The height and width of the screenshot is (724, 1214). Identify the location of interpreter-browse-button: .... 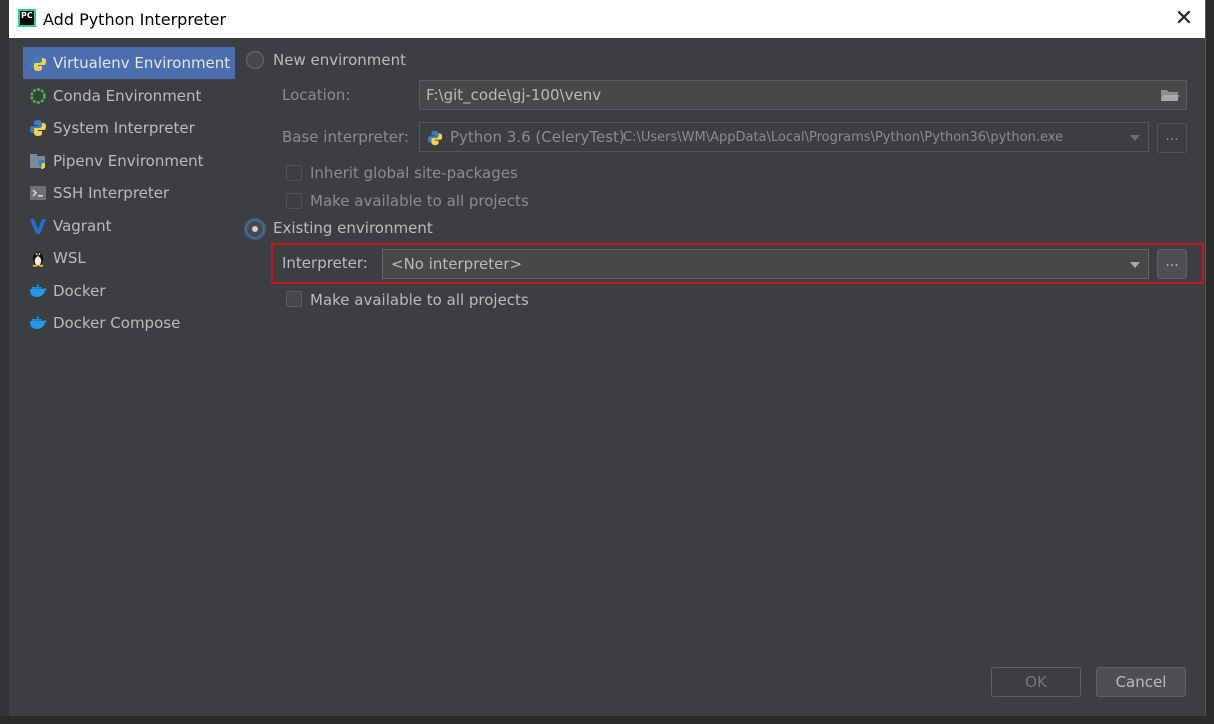
(1172, 264).